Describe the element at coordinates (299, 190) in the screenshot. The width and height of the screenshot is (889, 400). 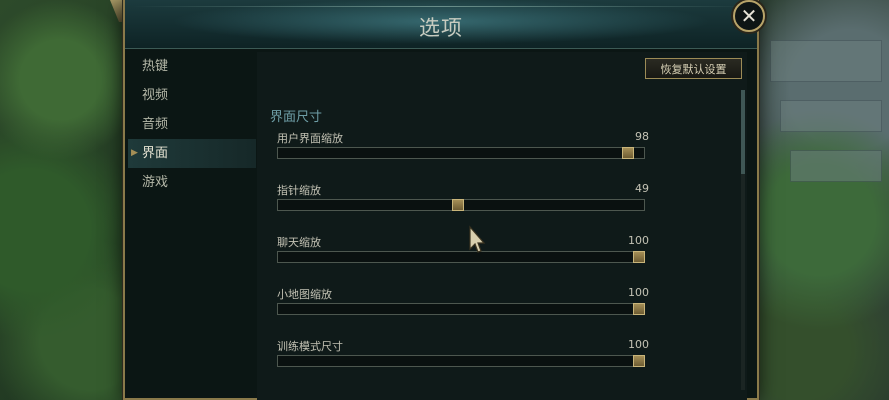
I see `setting-label: 指针缩放` at that location.